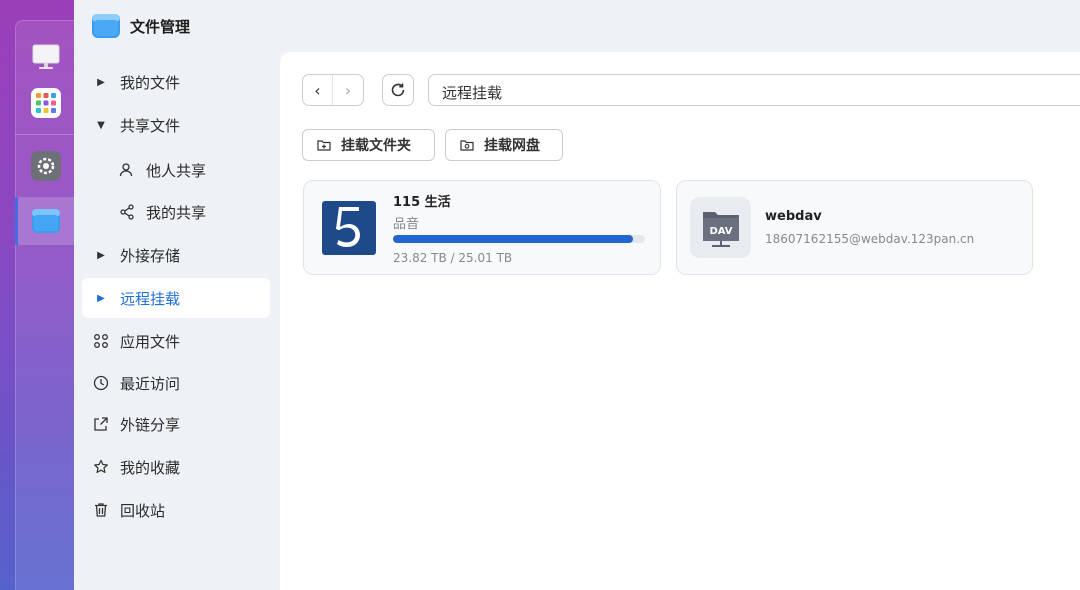 The height and width of the screenshot is (590, 1080). I want to click on sidebar-item-label: 应用文件, so click(150, 341).